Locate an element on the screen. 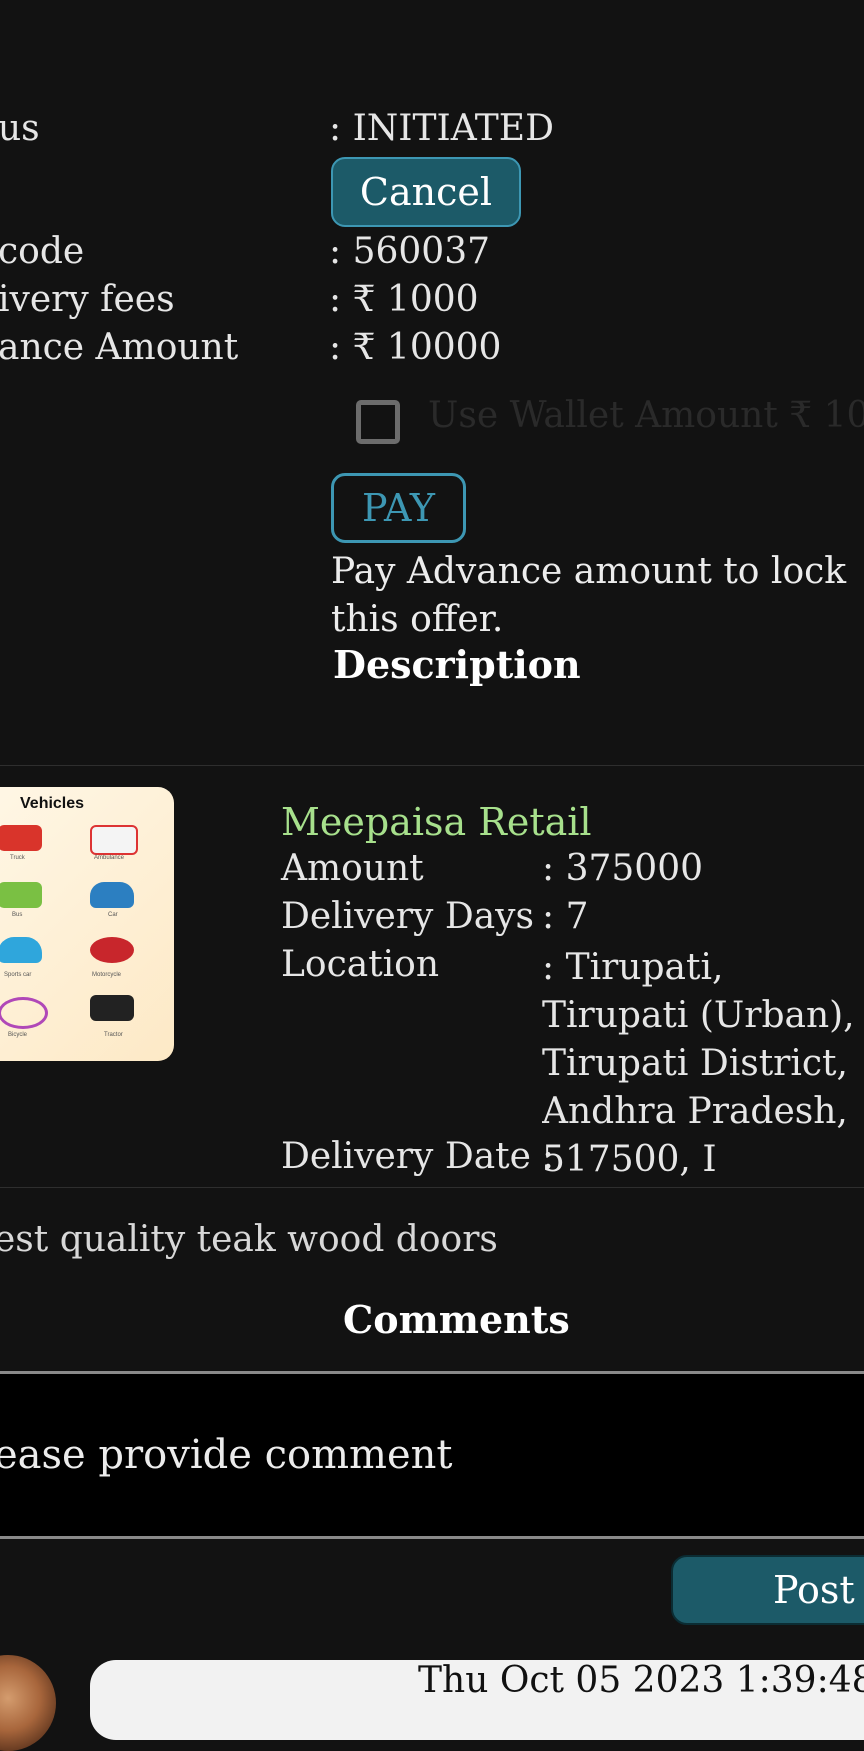 This screenshot has width=864, height=1751. ambulance-icon is located at coordinates (114, 840).